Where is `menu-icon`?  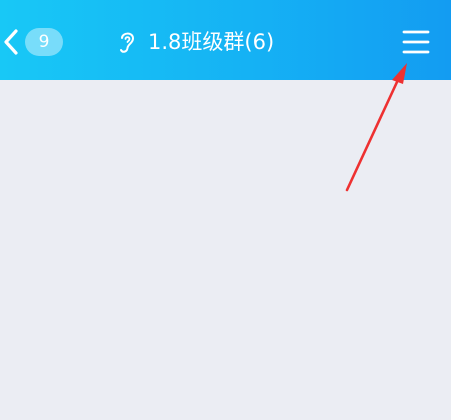
menu-icon is located at coordinates (416, 42).